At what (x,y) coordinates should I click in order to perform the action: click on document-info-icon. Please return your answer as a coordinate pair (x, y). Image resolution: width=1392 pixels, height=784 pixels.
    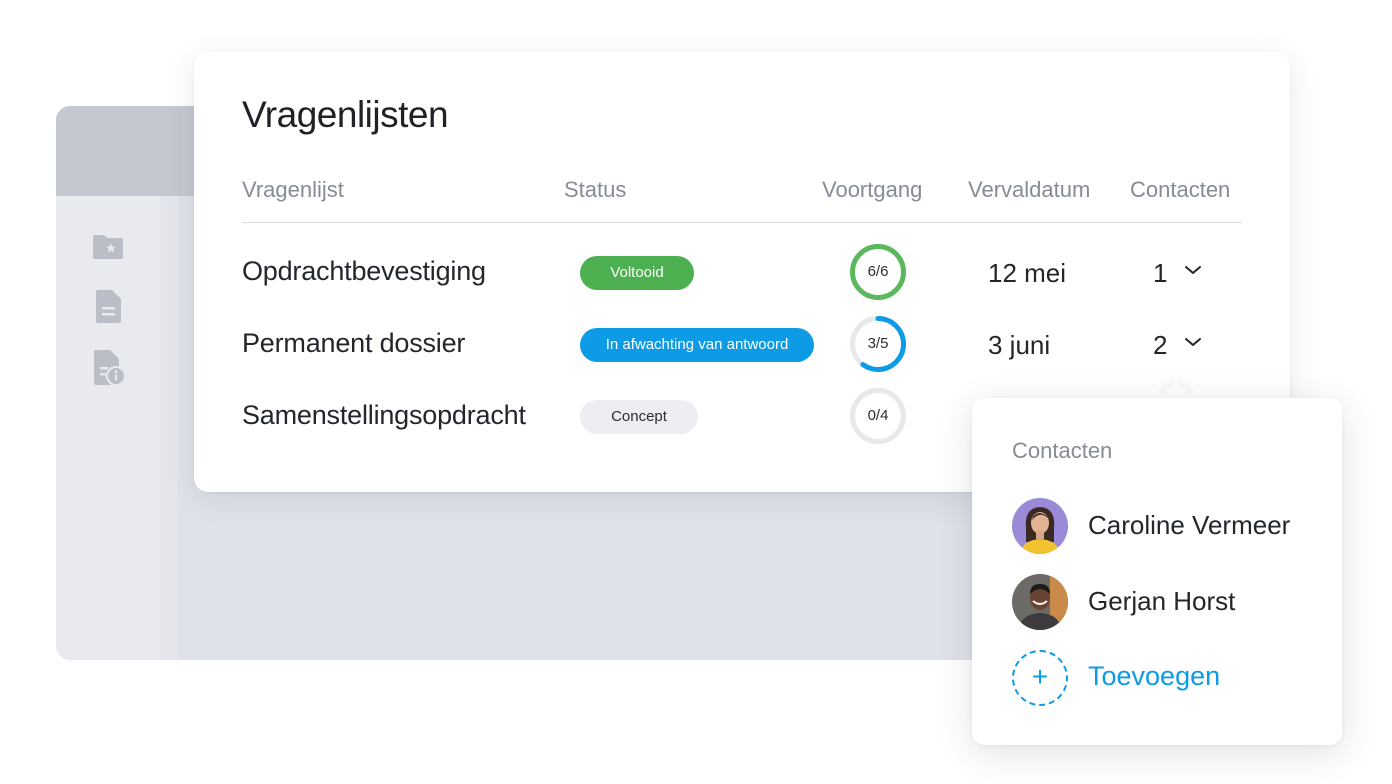
    Looking at the image, I should click on (109, 368).